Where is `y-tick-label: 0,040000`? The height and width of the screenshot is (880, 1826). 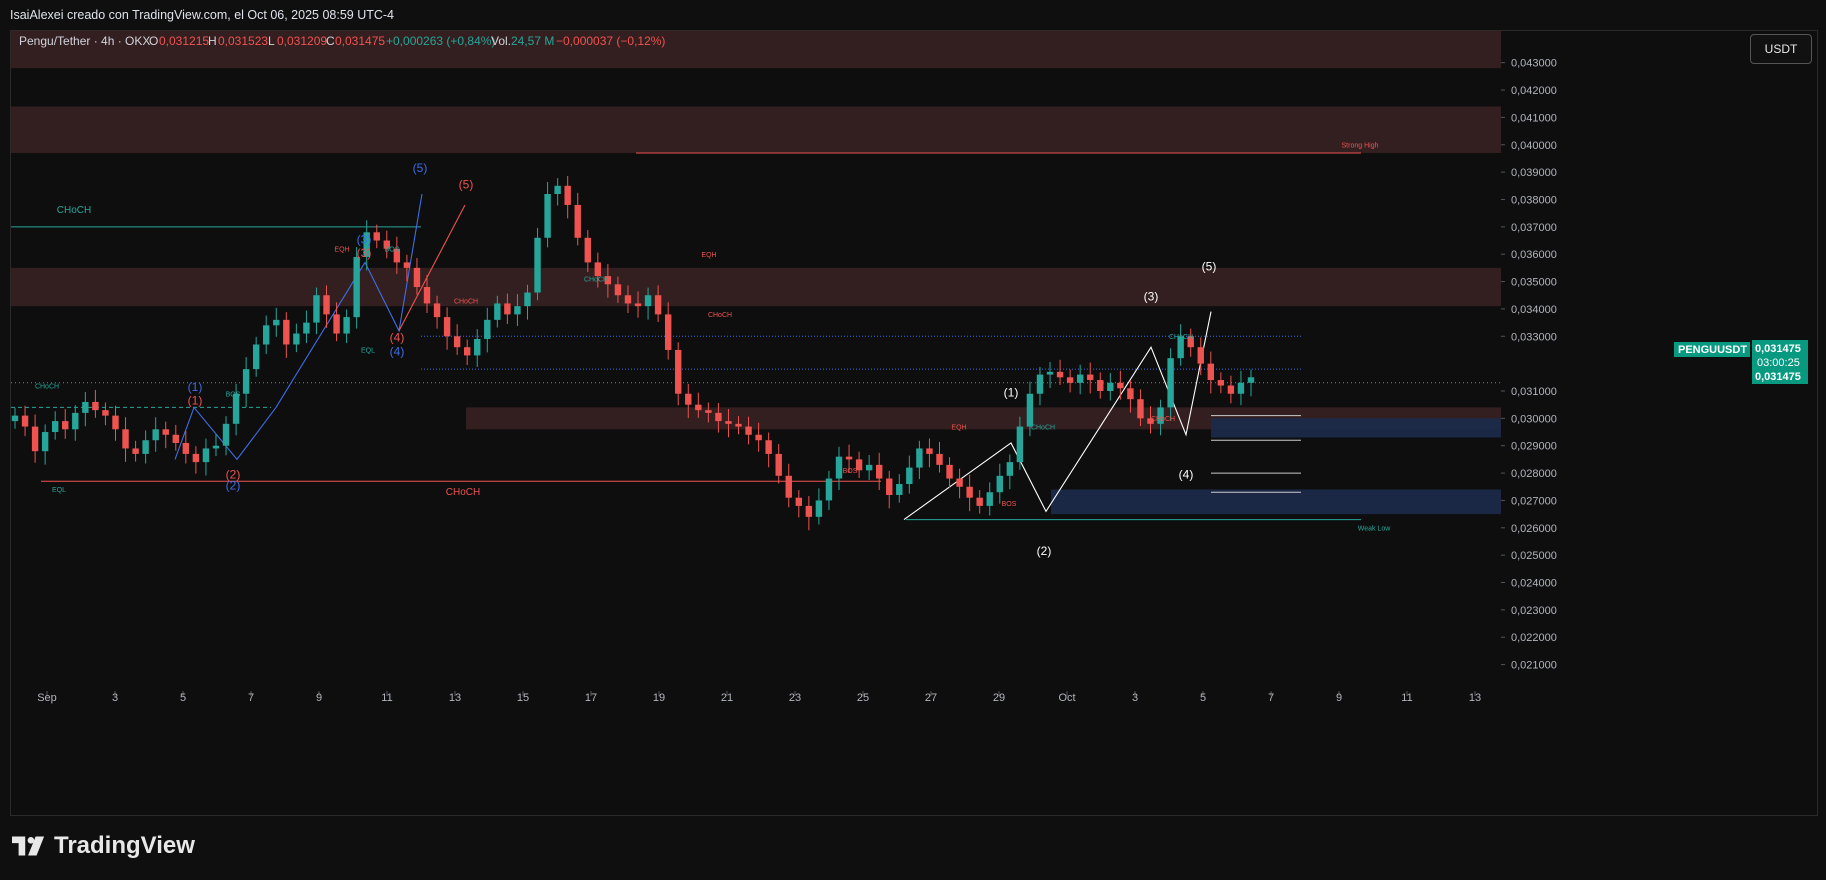 y-tick-label: 0,040000 is located at coordinates (1534, 146).